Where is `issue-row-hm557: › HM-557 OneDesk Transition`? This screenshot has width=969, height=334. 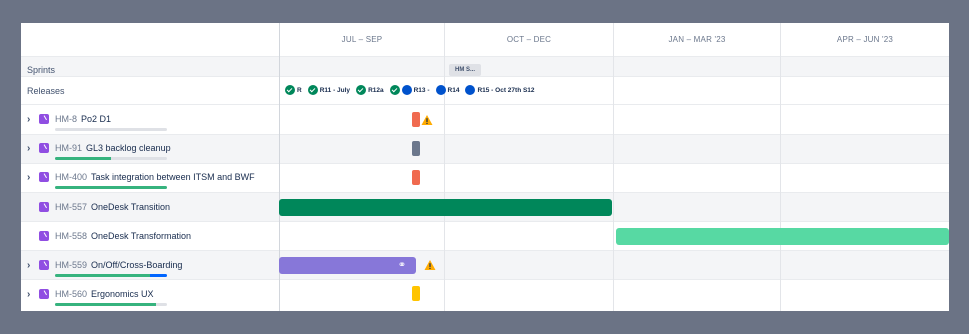
issue-row-hm557: › HM-557 OneDesk Transition is located at coordinates (98, 207).